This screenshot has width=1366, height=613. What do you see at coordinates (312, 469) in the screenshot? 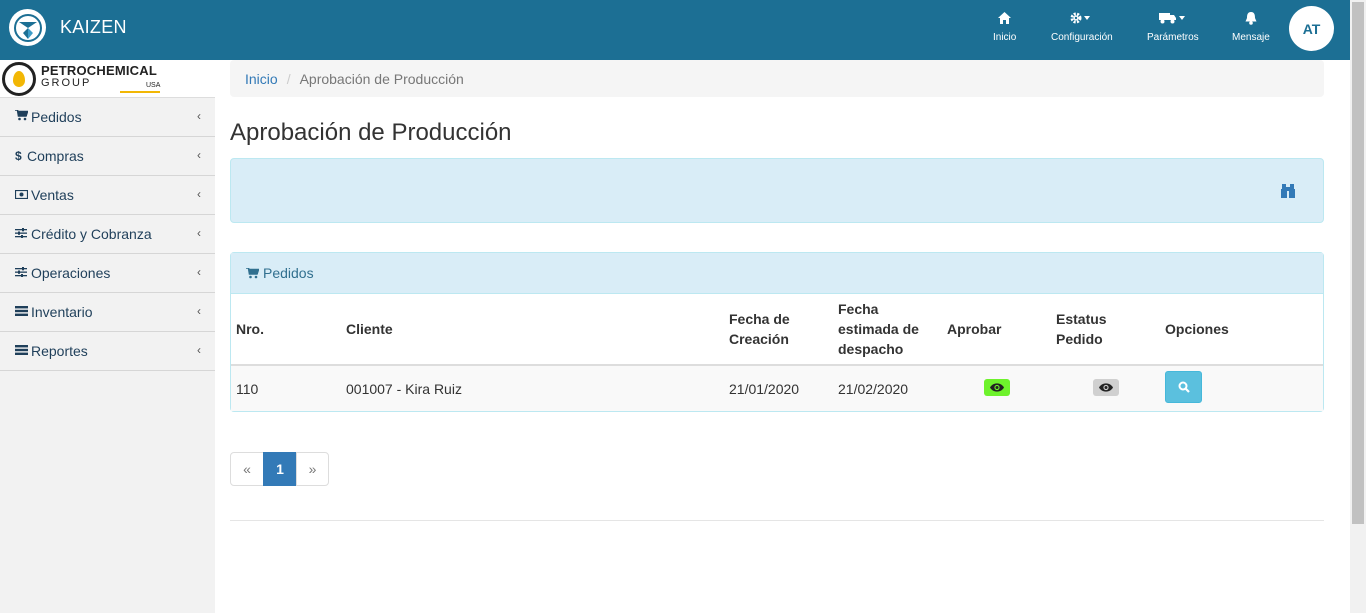
I see `pagination-next: »` at bounding box center [312, 469].